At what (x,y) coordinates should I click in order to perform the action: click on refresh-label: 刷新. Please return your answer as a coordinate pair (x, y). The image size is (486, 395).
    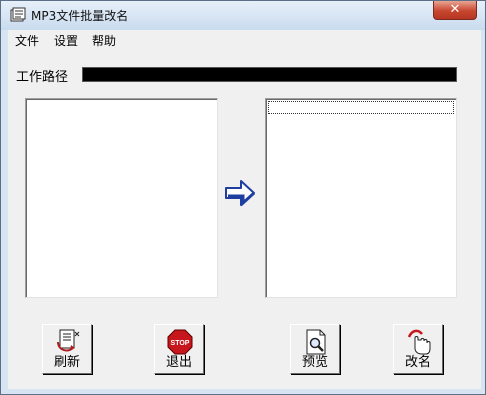
    Looking at the image, I should click on (66, 362).